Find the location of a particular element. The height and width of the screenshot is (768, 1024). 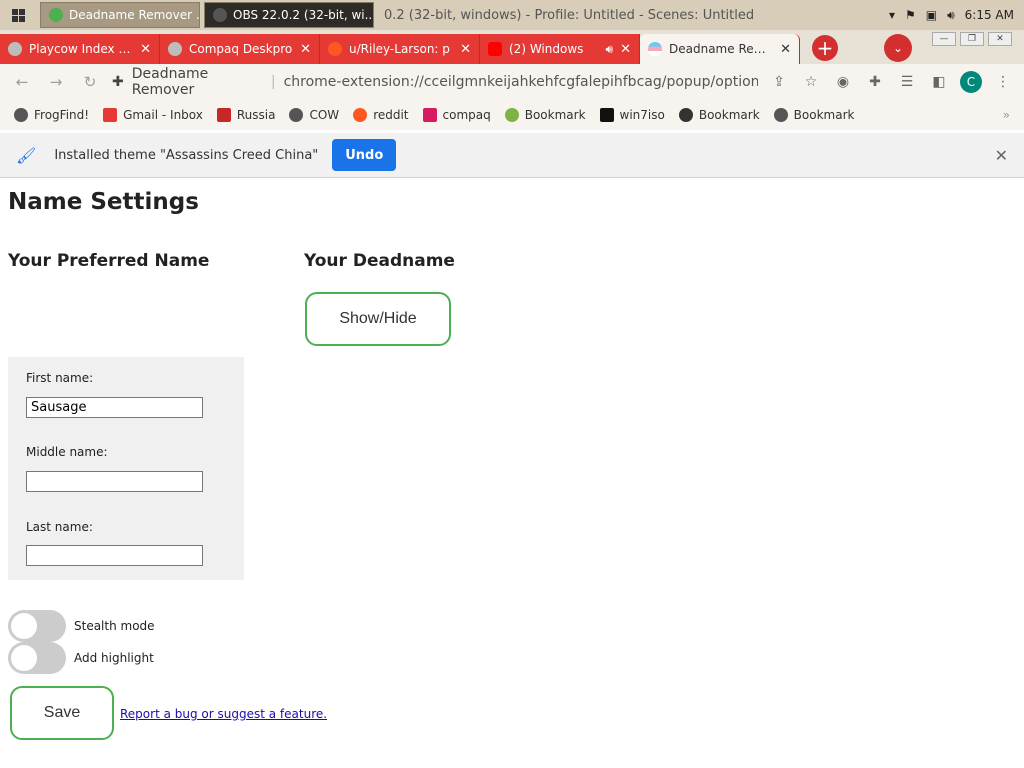

extensions-puzzle-icon: ✚ is located at coordinates (875, 82).